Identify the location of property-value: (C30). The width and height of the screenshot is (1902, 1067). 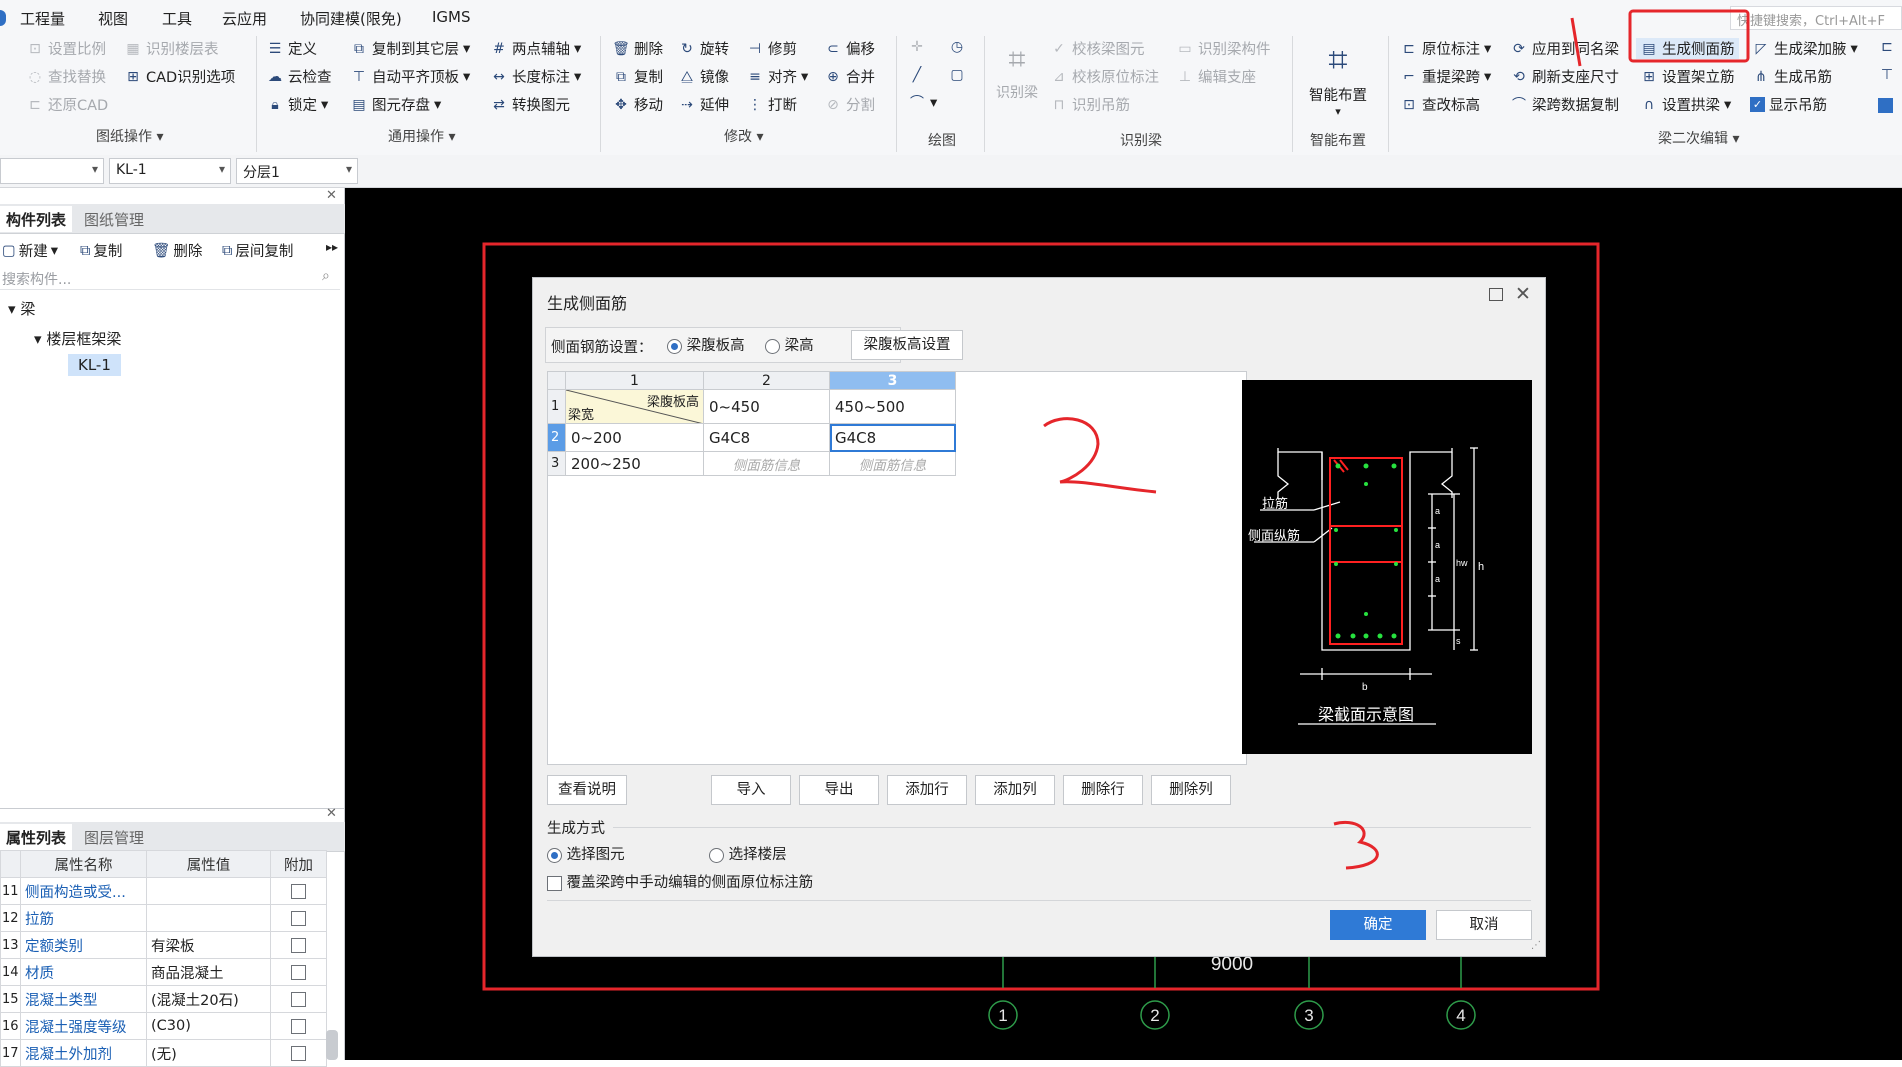
(208, 1026).